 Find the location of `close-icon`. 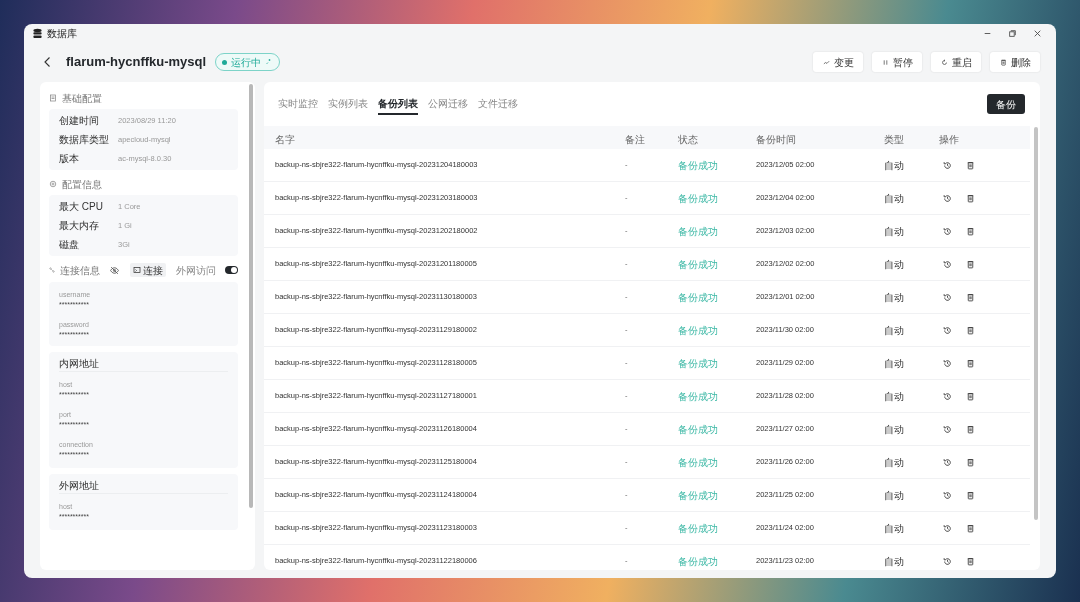

close-icon is located at coordinates (1037, 33).